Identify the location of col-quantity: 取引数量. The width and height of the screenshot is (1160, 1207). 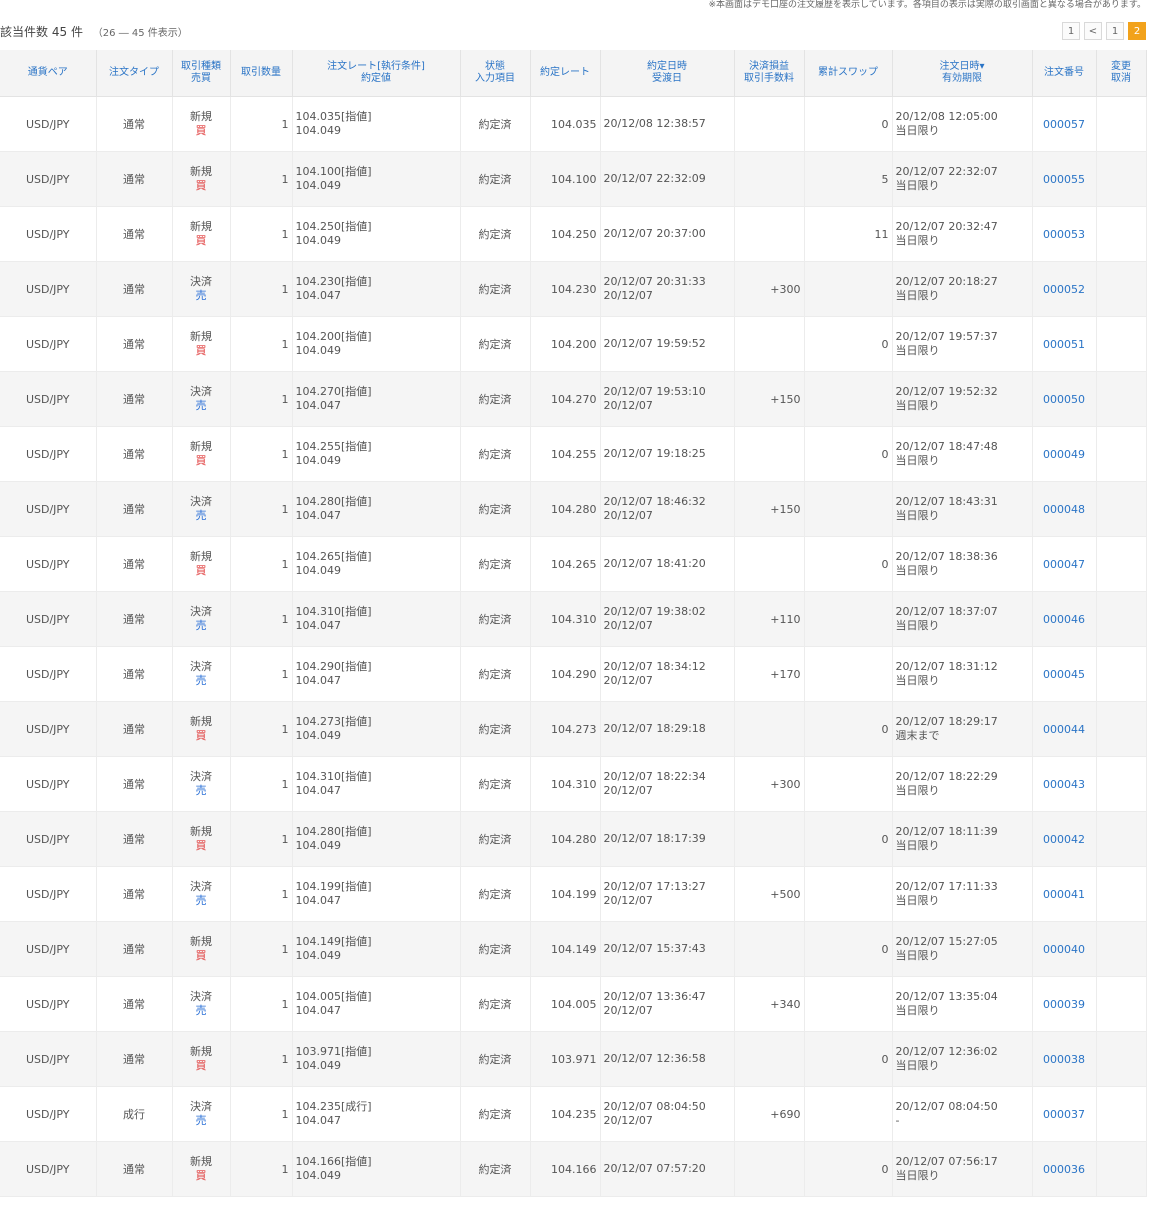
(261, 73).